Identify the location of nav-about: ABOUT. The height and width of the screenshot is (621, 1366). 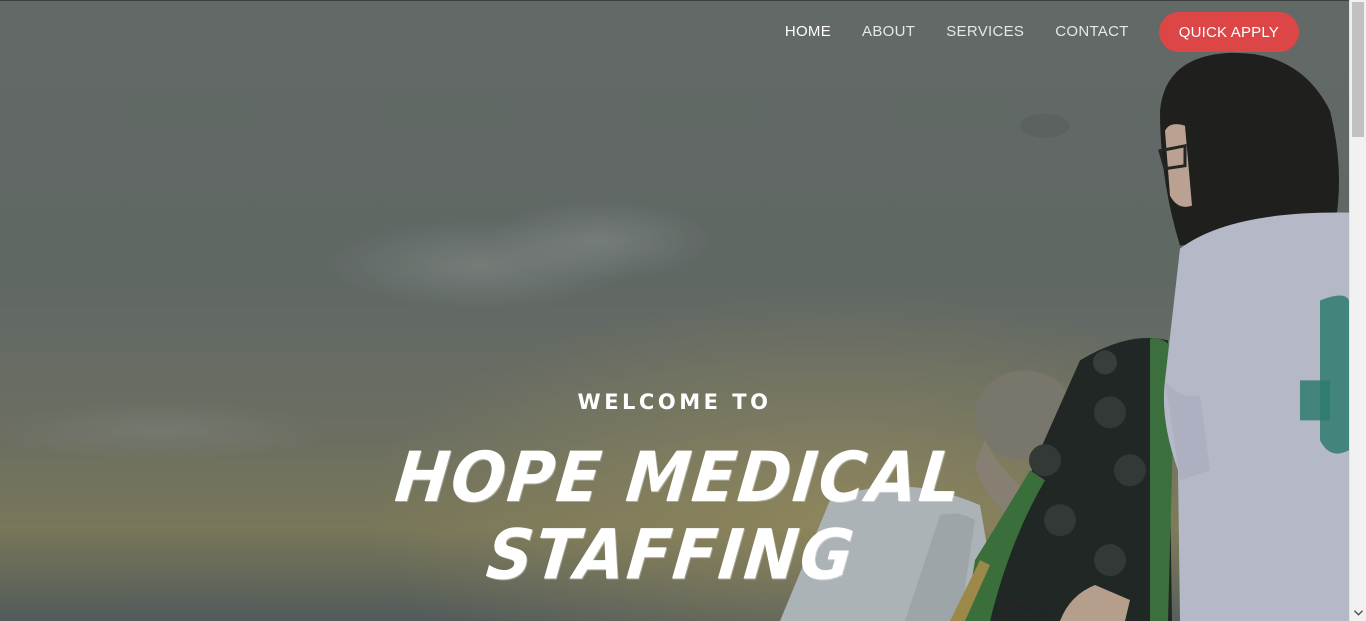
(888, 32).